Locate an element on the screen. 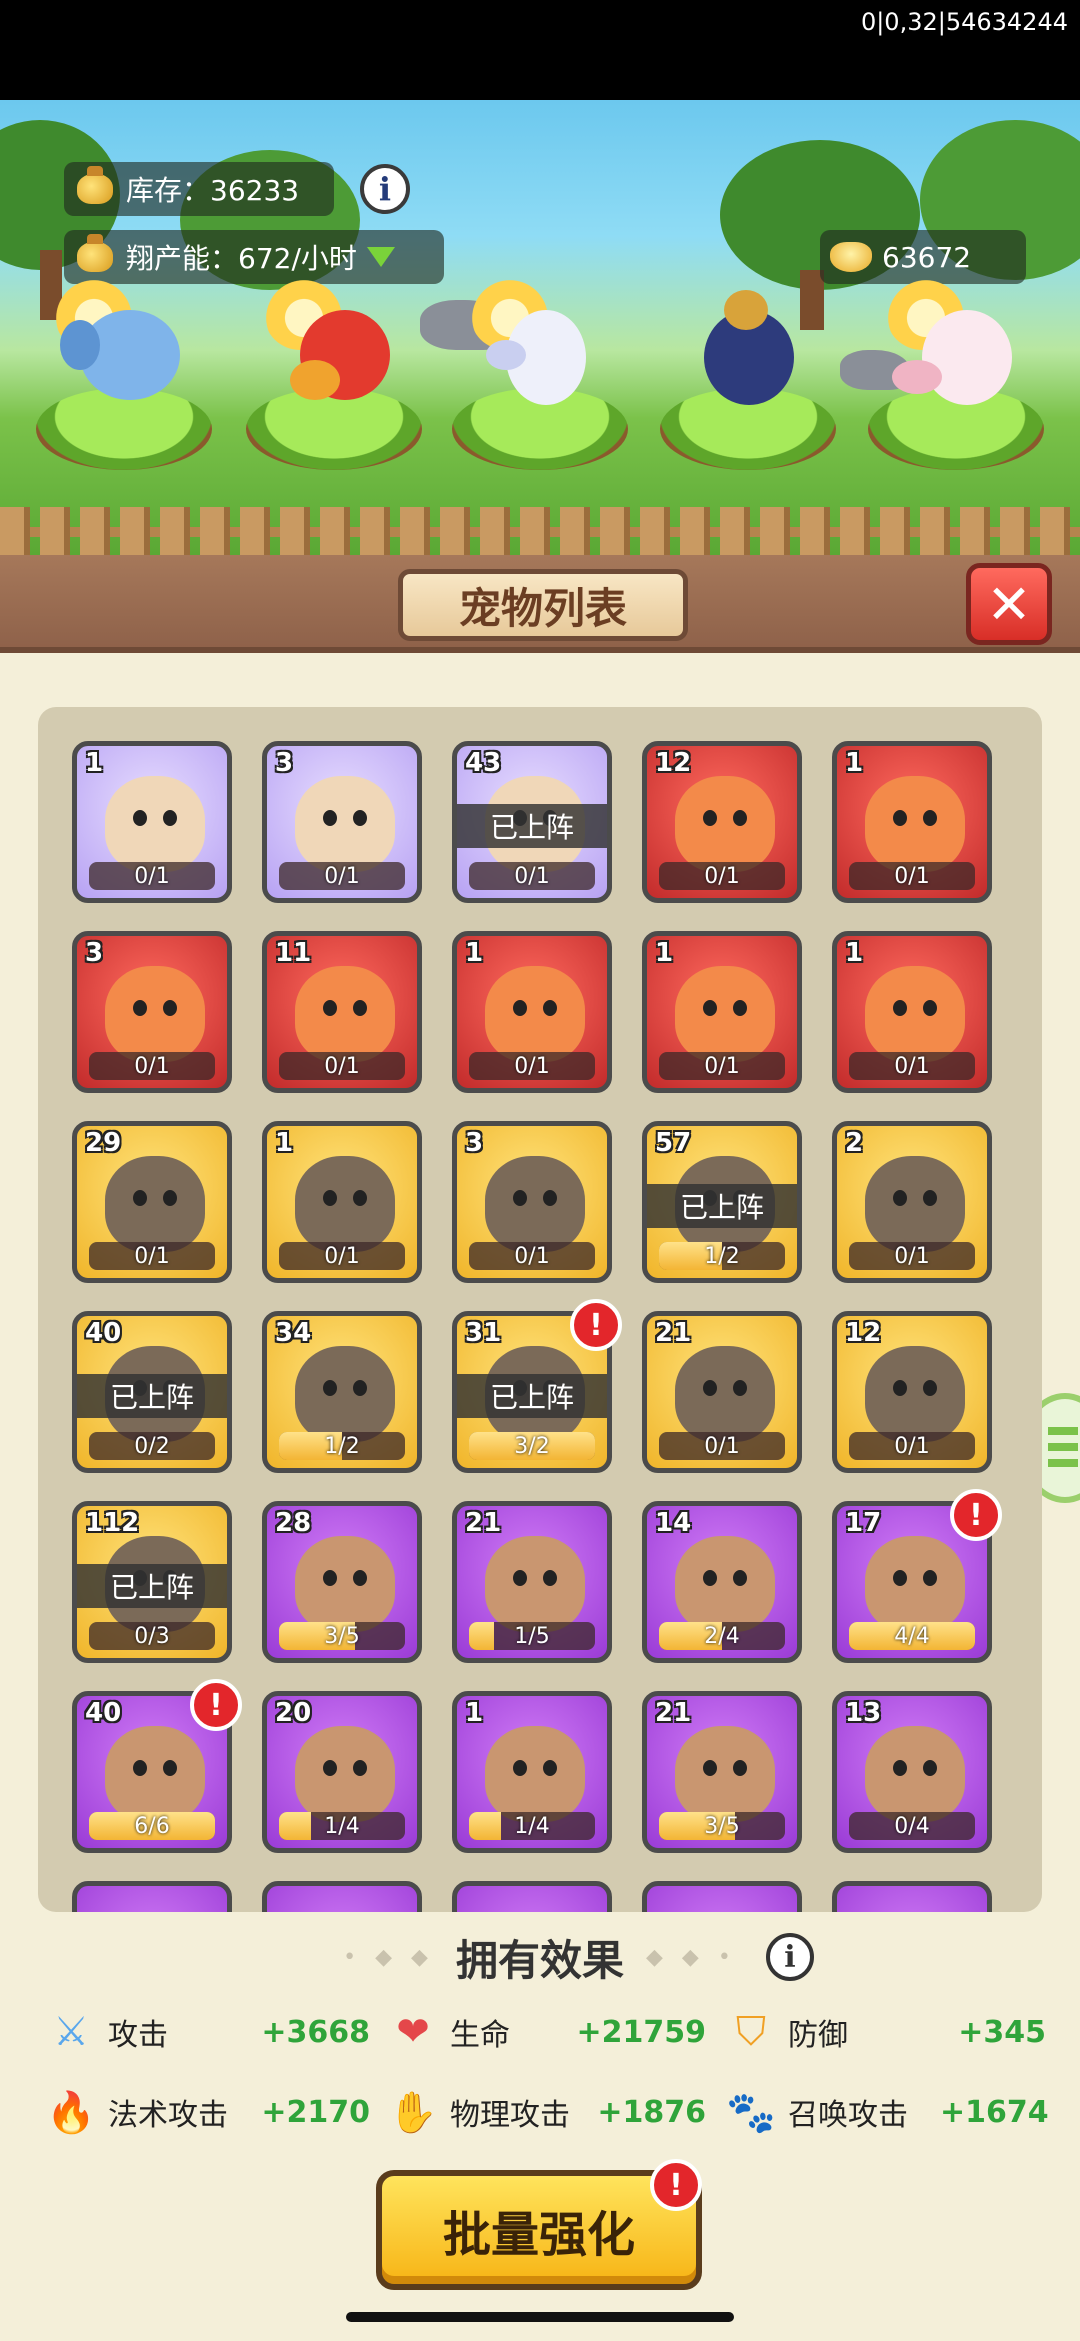 Image resolution: width=1080 pixels, height=2341 pixels. shard-progress-bar: 1/5 is located at coordinates (532, 1636).